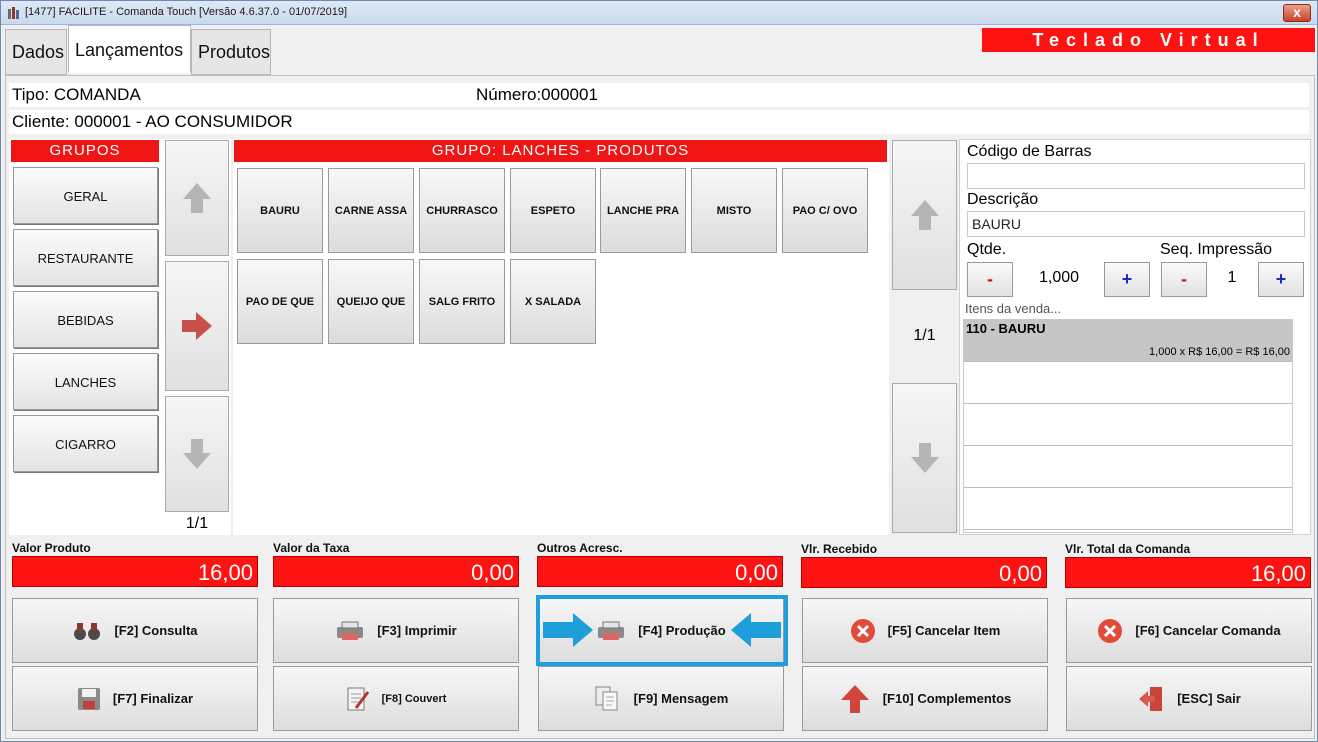 The height and width of the screenshot is (742, 1318). Describe the element at coordinates (1184, 279) in the screenshot. I see `seq-minus-button: -` at that location.